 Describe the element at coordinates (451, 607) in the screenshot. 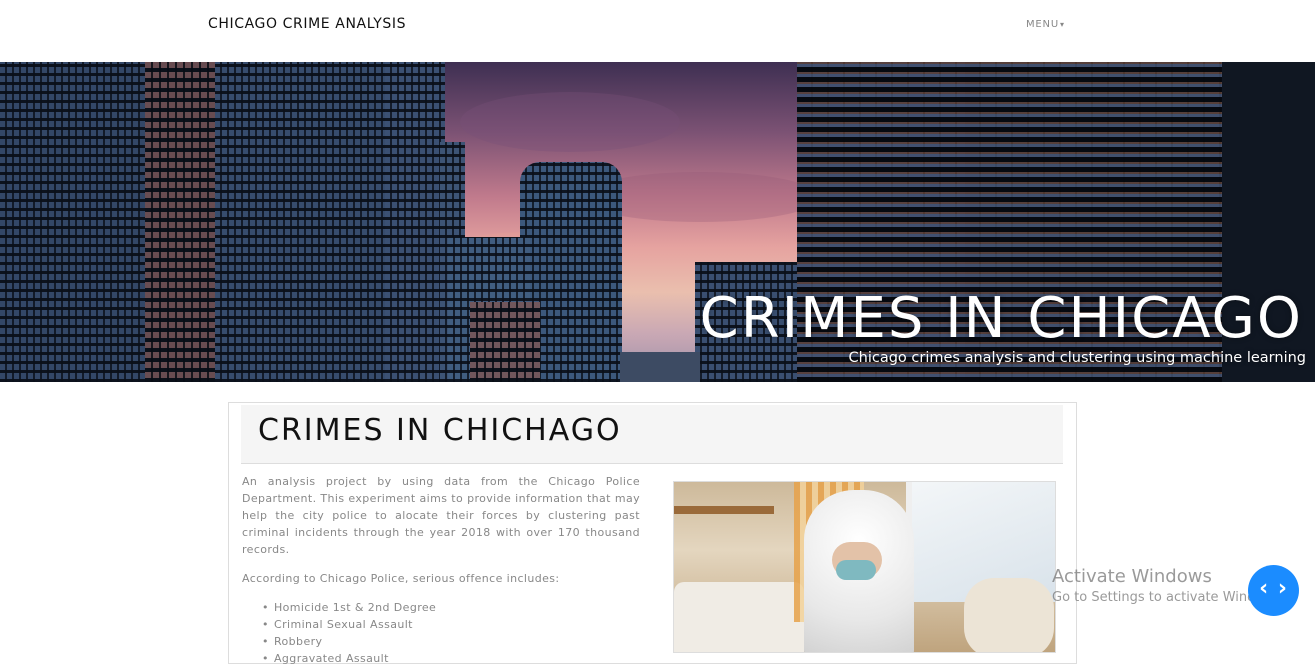

I see `list-item: Homicide 1st & 2nd Degree` at that location.